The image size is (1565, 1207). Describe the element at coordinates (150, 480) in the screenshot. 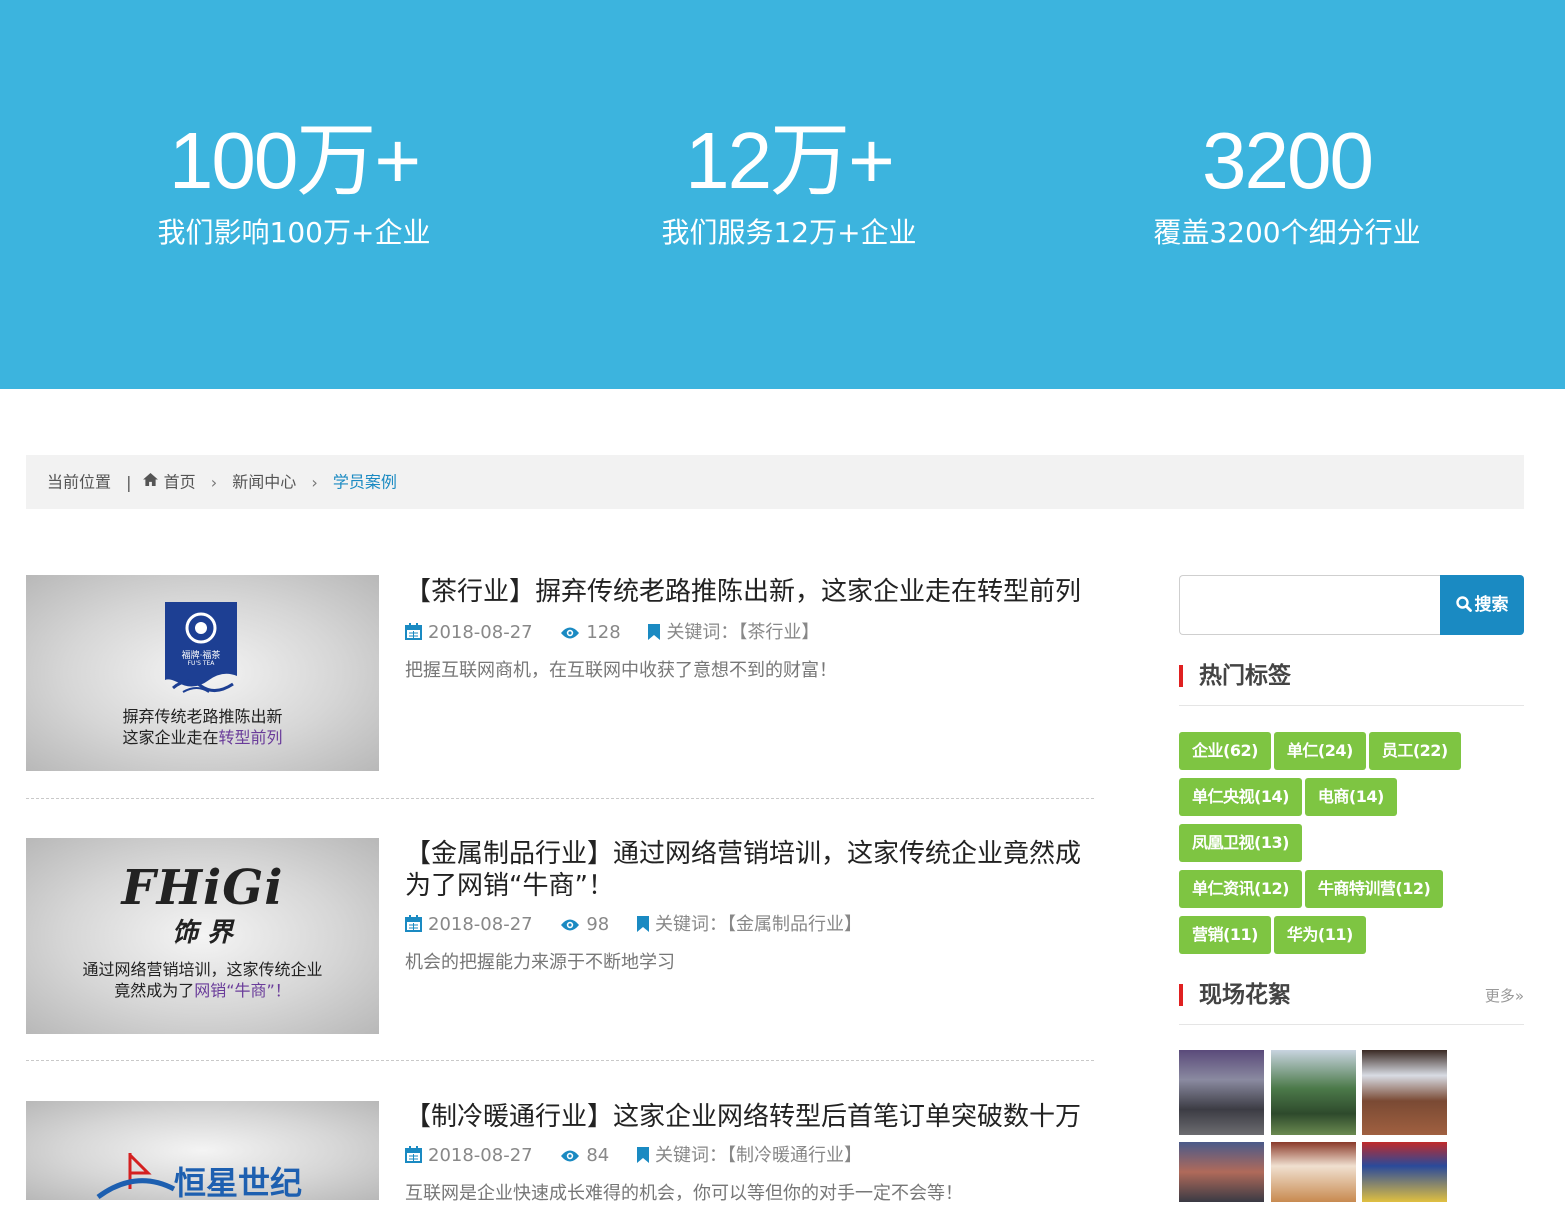

I see `home-icon` at that location.